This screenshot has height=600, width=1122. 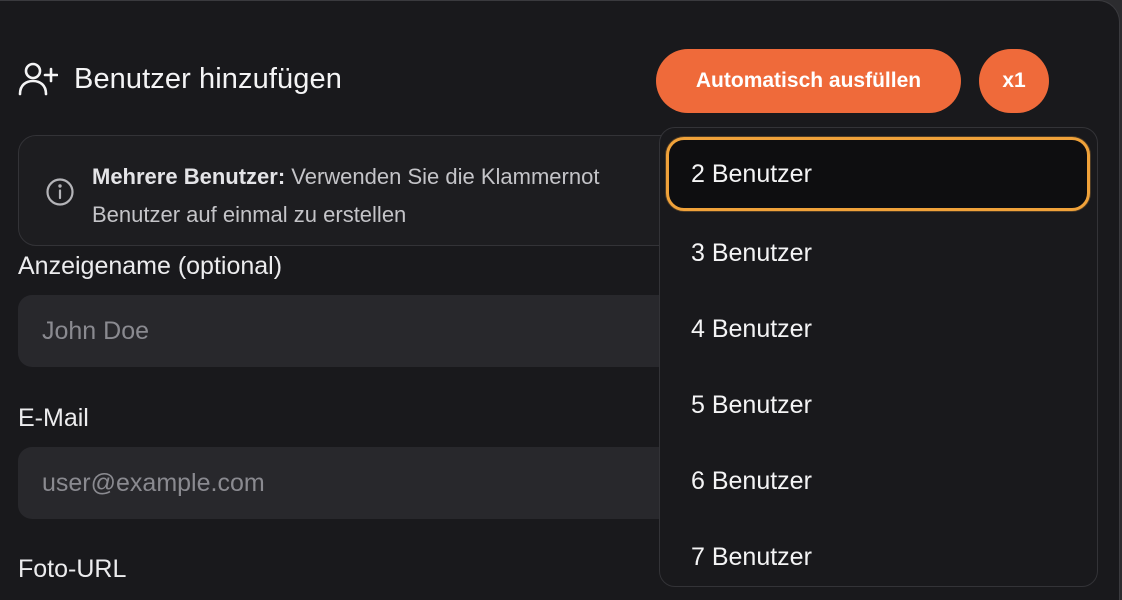 What do you see at coordinates (878, 553) in the screenshot?
I see `dropdown-option-7: 7 Benutzer` at bounding box center [878, 553].